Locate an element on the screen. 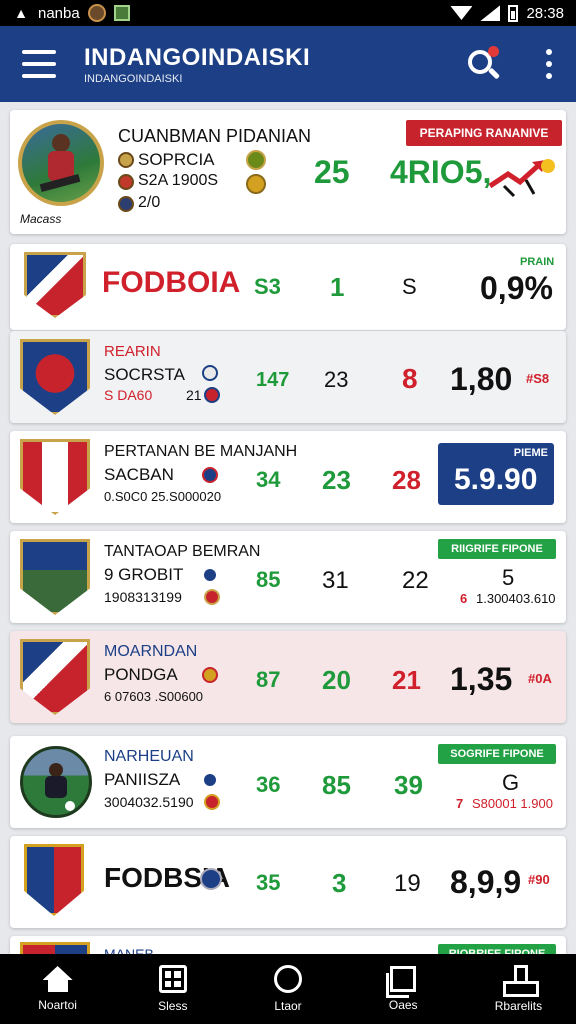  row-stat-2: 31 is located at coordinates (335, 580).